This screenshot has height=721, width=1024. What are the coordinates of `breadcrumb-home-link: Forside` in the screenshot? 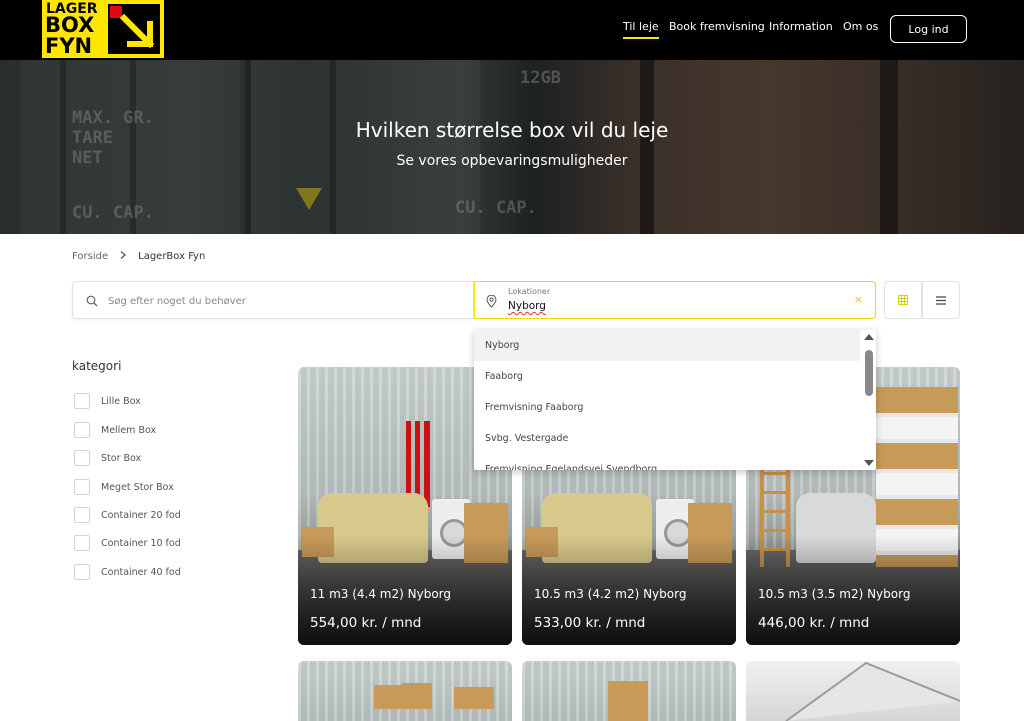 It's located at (90, 256).